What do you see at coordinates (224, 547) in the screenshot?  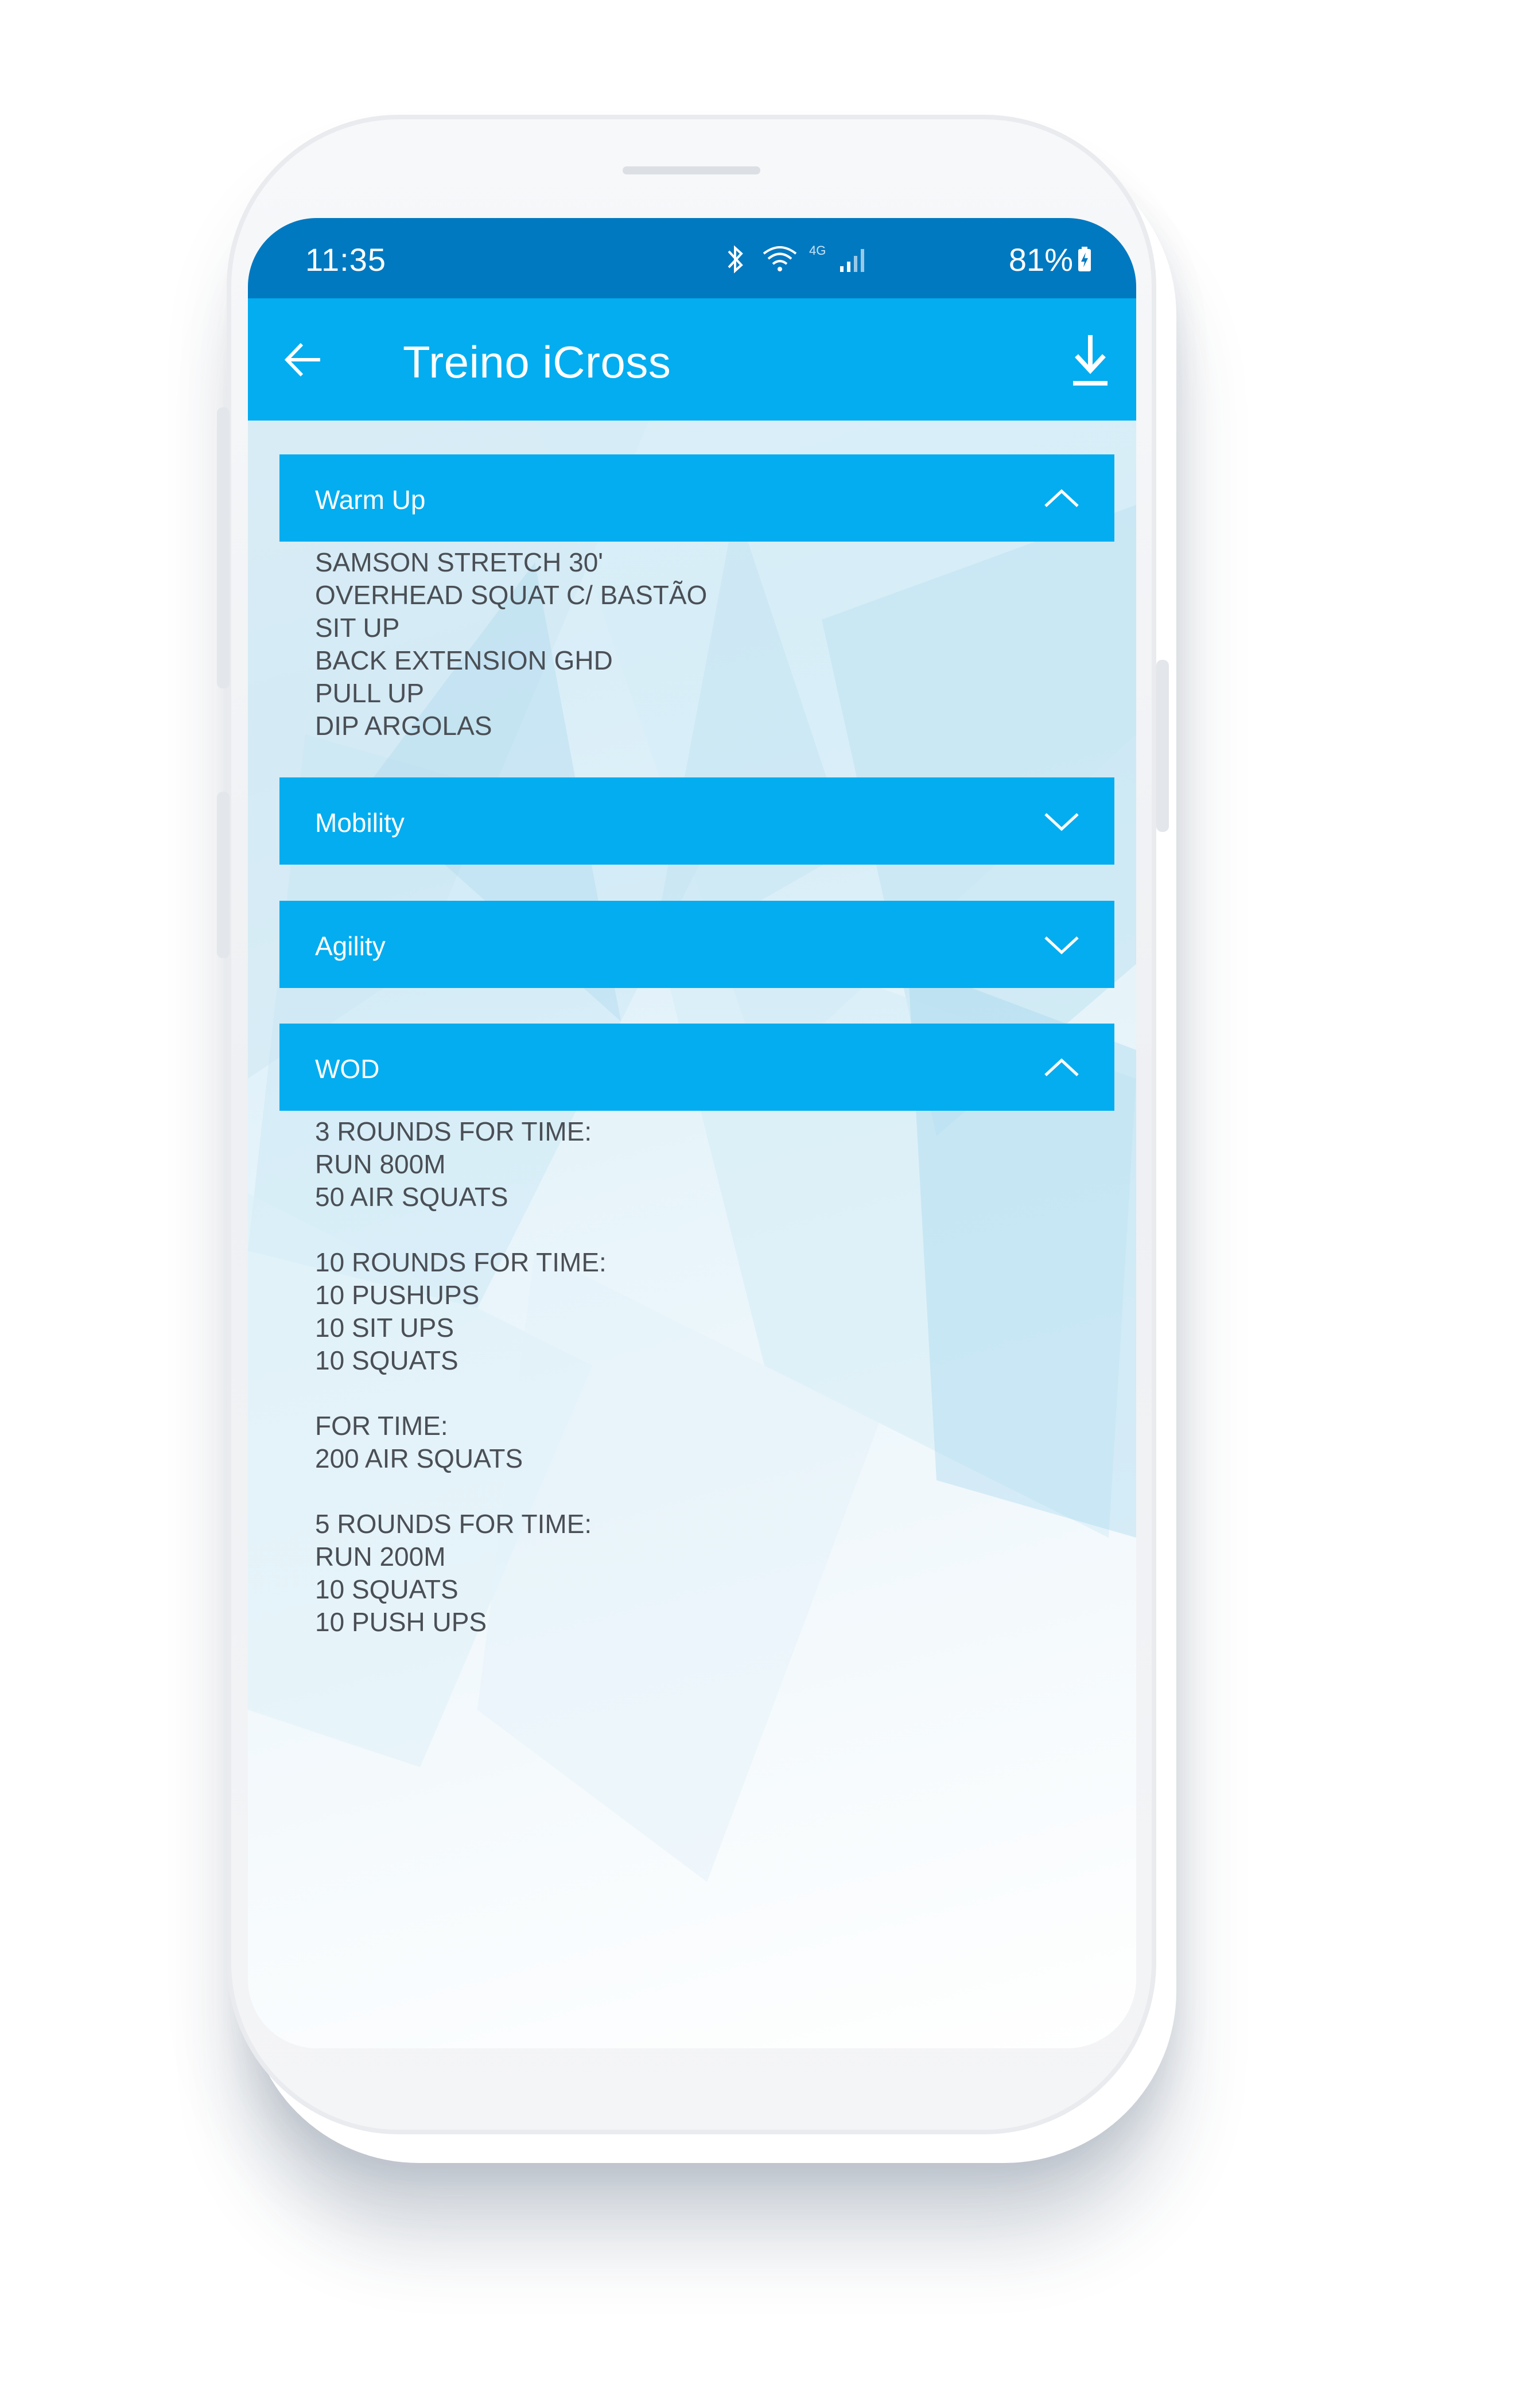 I see `volume-button` at bounding box center [224, 547].